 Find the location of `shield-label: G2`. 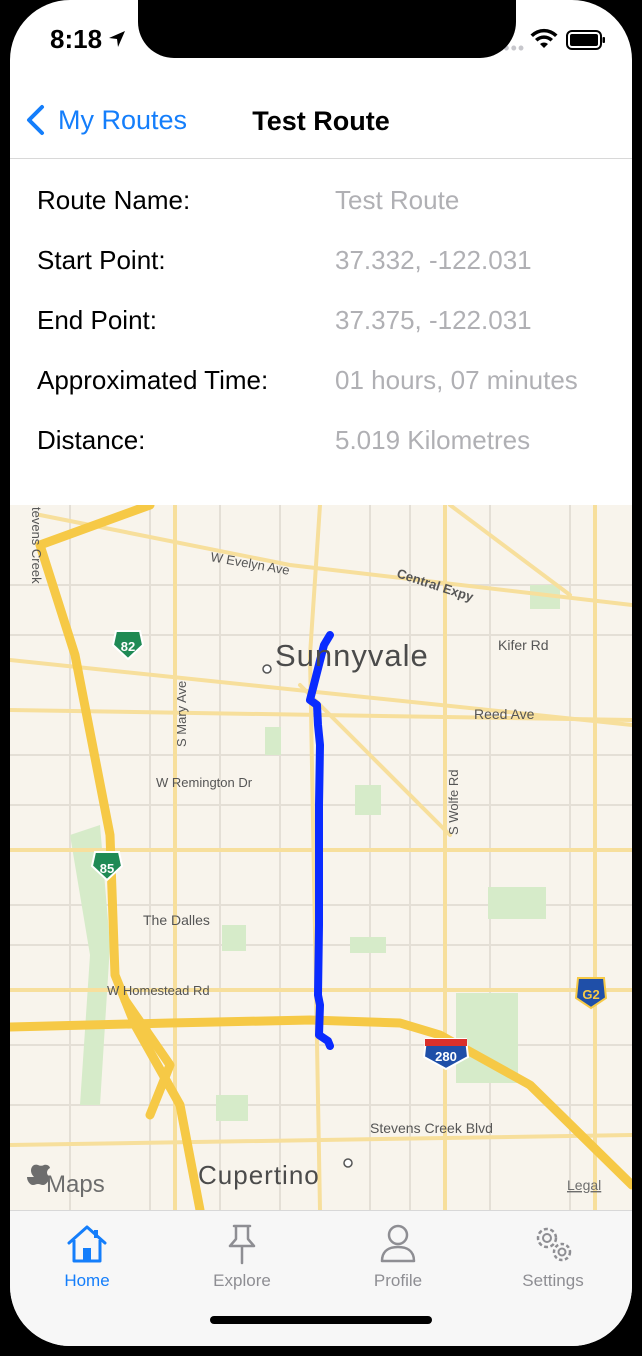

shield-label: G2 is located at coordinates (590, 994).